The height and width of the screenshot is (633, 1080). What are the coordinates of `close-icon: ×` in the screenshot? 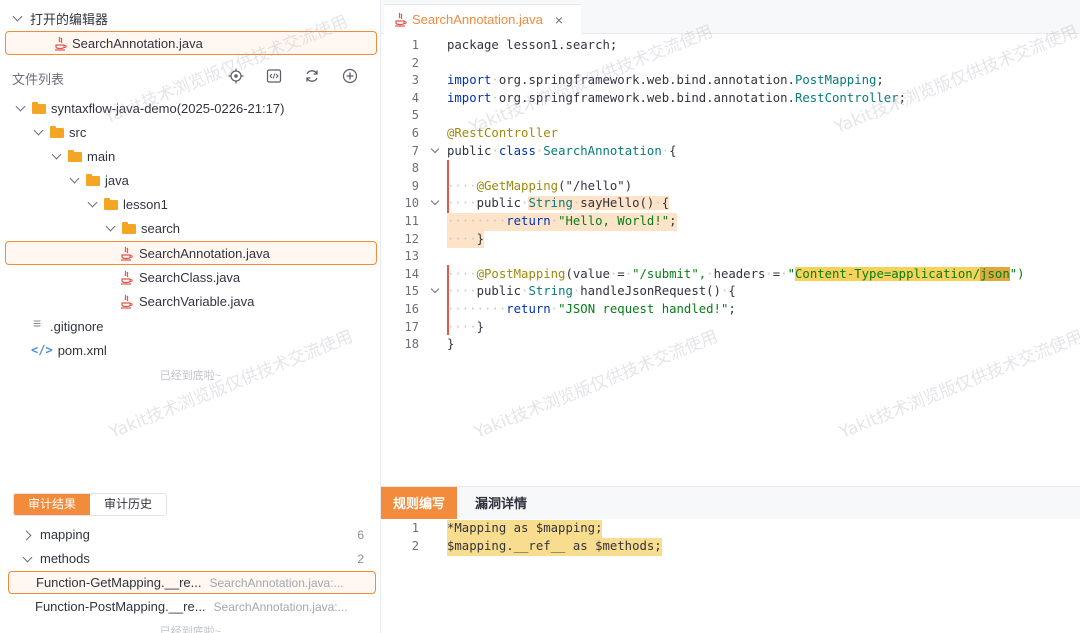 It's located at (559, 20).